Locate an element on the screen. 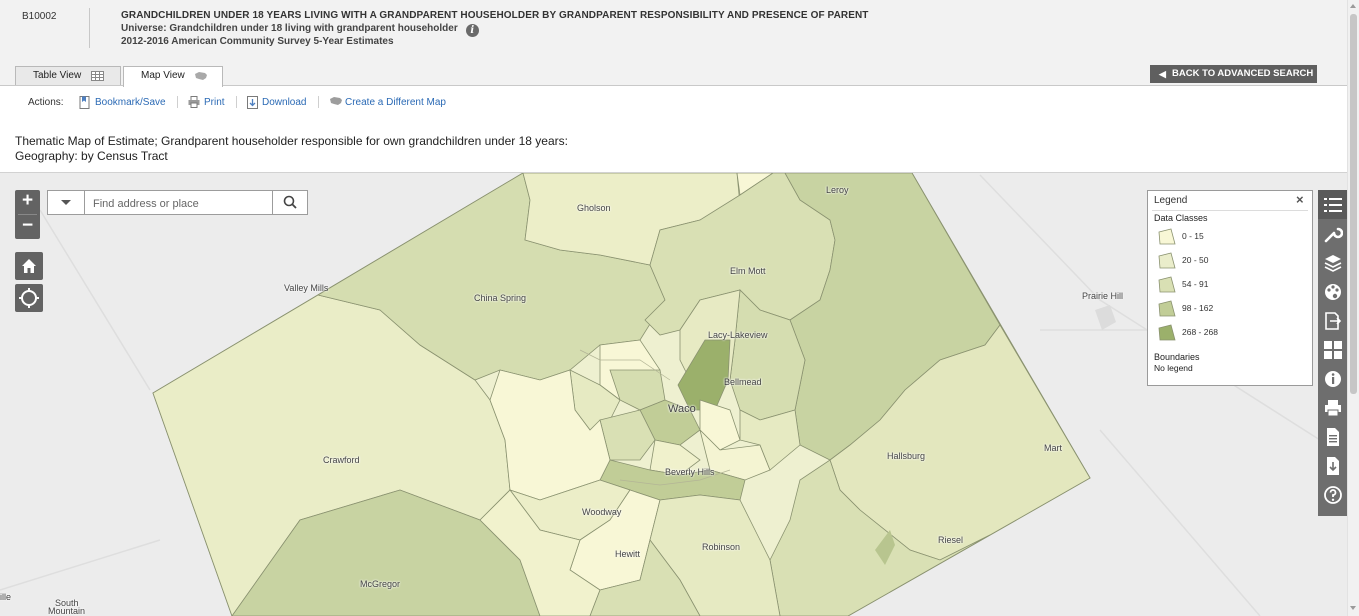 This screenshot has width=1359, height=616. legend-class-label: 0 - 15 is located at coordinates (1193, 236).